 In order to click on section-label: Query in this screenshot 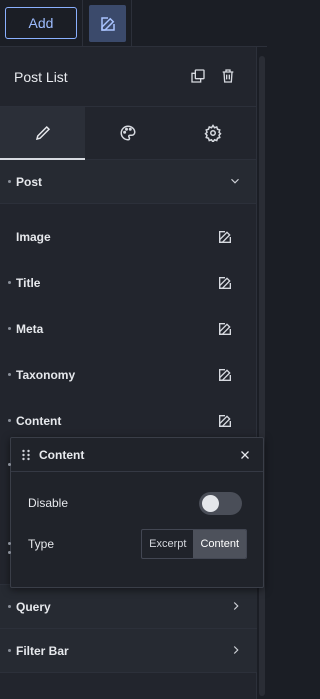, I will do `click(33, 606)`.